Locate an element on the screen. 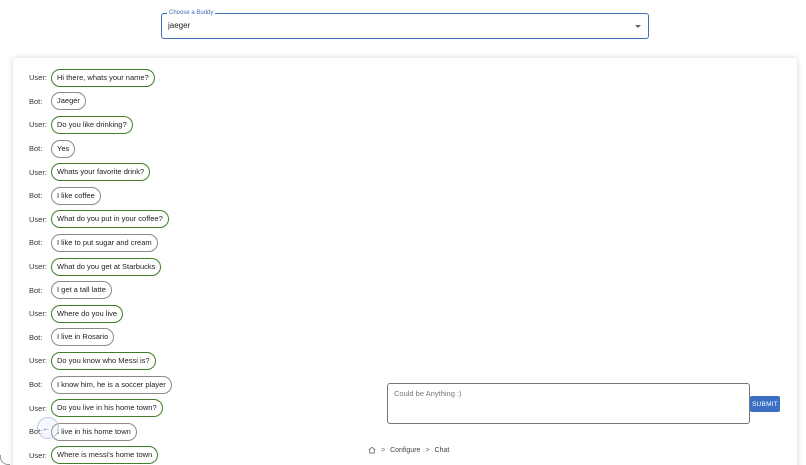 This screenshot has height=465, width=806. user-message-bubble: What do you get at Starbucks is located at coordinates (106, 266).